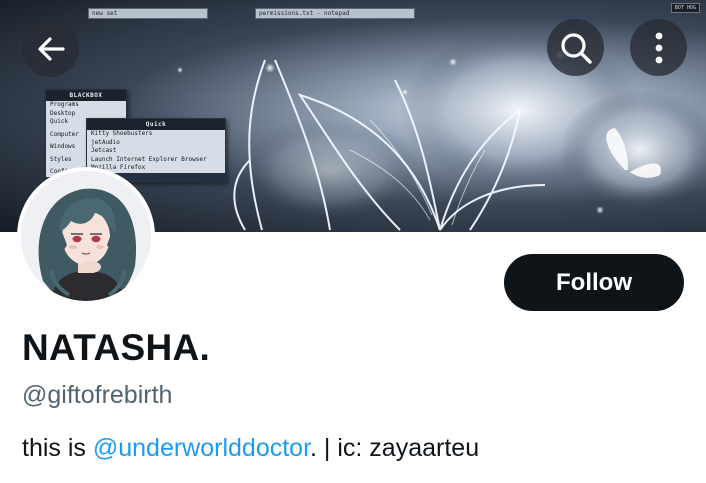 The width and height of the screenshot is (706, 483). I want to click on bio-mention-link: @underworlddoctor, so click(201, 448).